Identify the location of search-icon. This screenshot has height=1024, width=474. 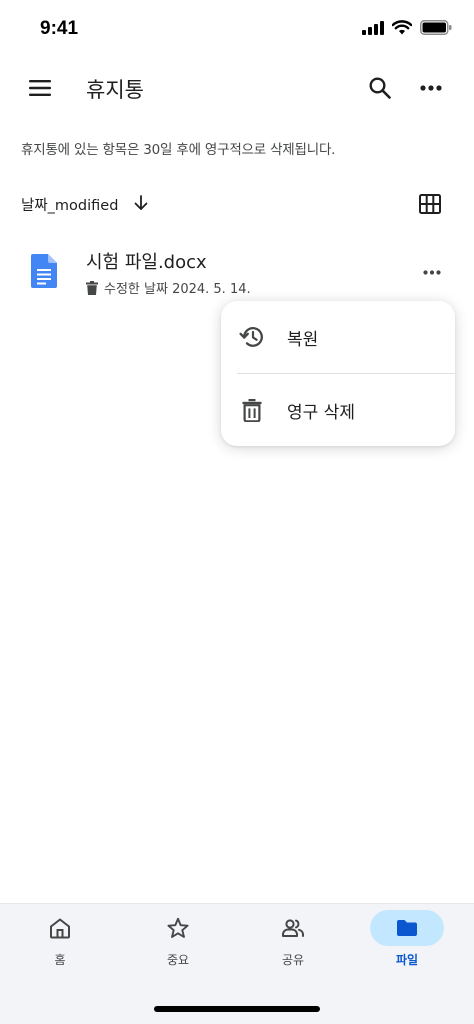
(380, 88).